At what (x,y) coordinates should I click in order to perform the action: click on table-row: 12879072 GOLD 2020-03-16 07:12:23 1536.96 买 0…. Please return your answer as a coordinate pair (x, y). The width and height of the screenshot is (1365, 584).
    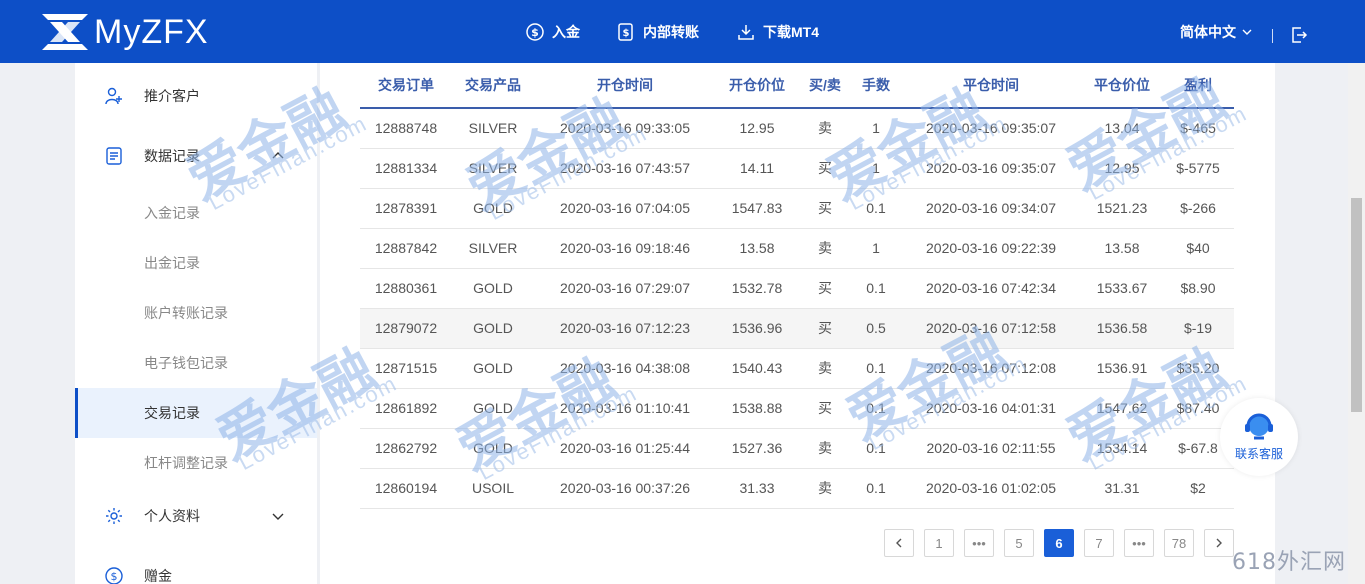
    Looking at the image, I should click on (797, 328).